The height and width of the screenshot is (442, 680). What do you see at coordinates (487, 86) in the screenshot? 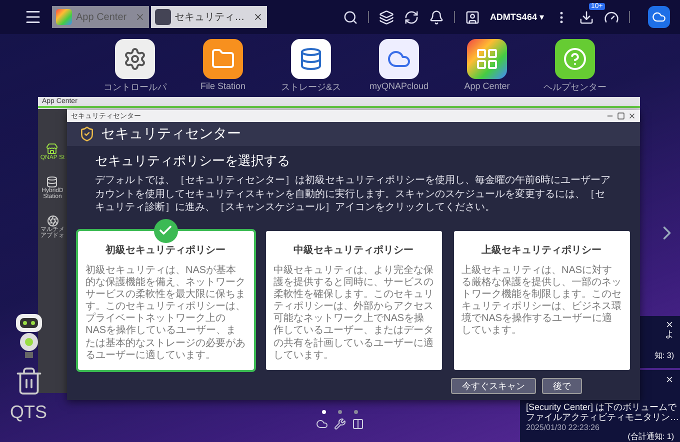
I see `app-label: App Center` at bounding box center [487, 86].